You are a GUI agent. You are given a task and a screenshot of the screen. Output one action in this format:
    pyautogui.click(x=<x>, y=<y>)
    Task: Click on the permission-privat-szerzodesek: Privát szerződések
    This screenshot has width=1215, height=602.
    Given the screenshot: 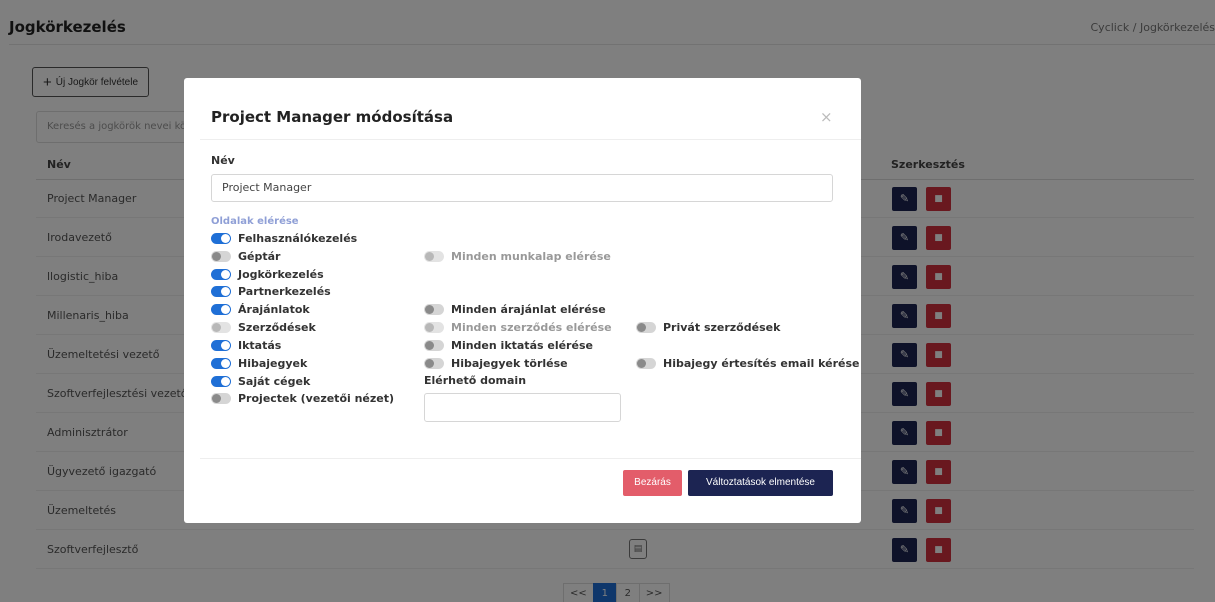 What is the action you would take?
    pyautogui.click(x=708, y=327)
    